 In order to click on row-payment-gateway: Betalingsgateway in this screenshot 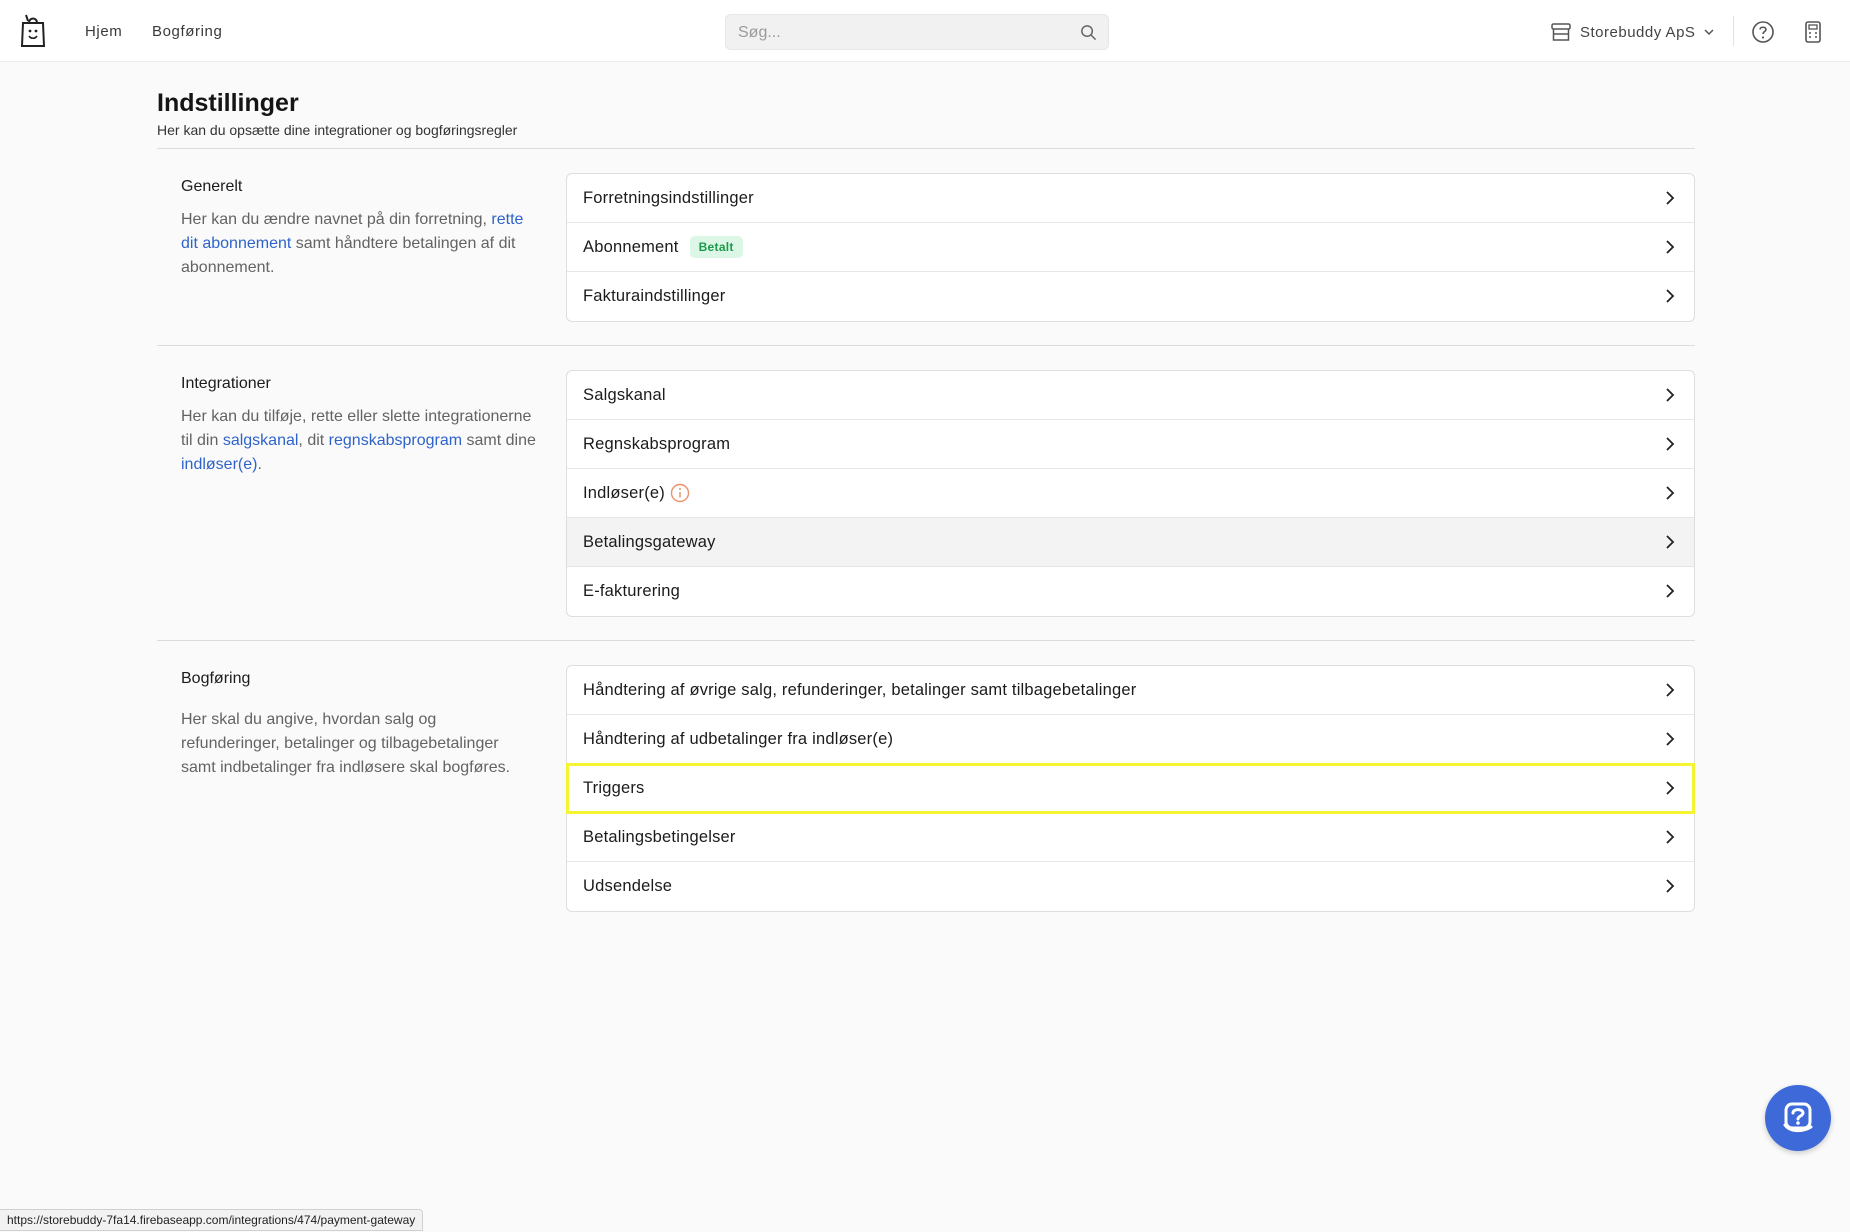, I will do `click(1130, 542)`.